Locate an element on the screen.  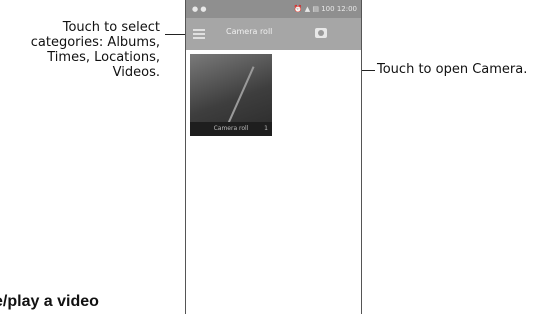
album-count: 1 is located at coordinates (266, 128).